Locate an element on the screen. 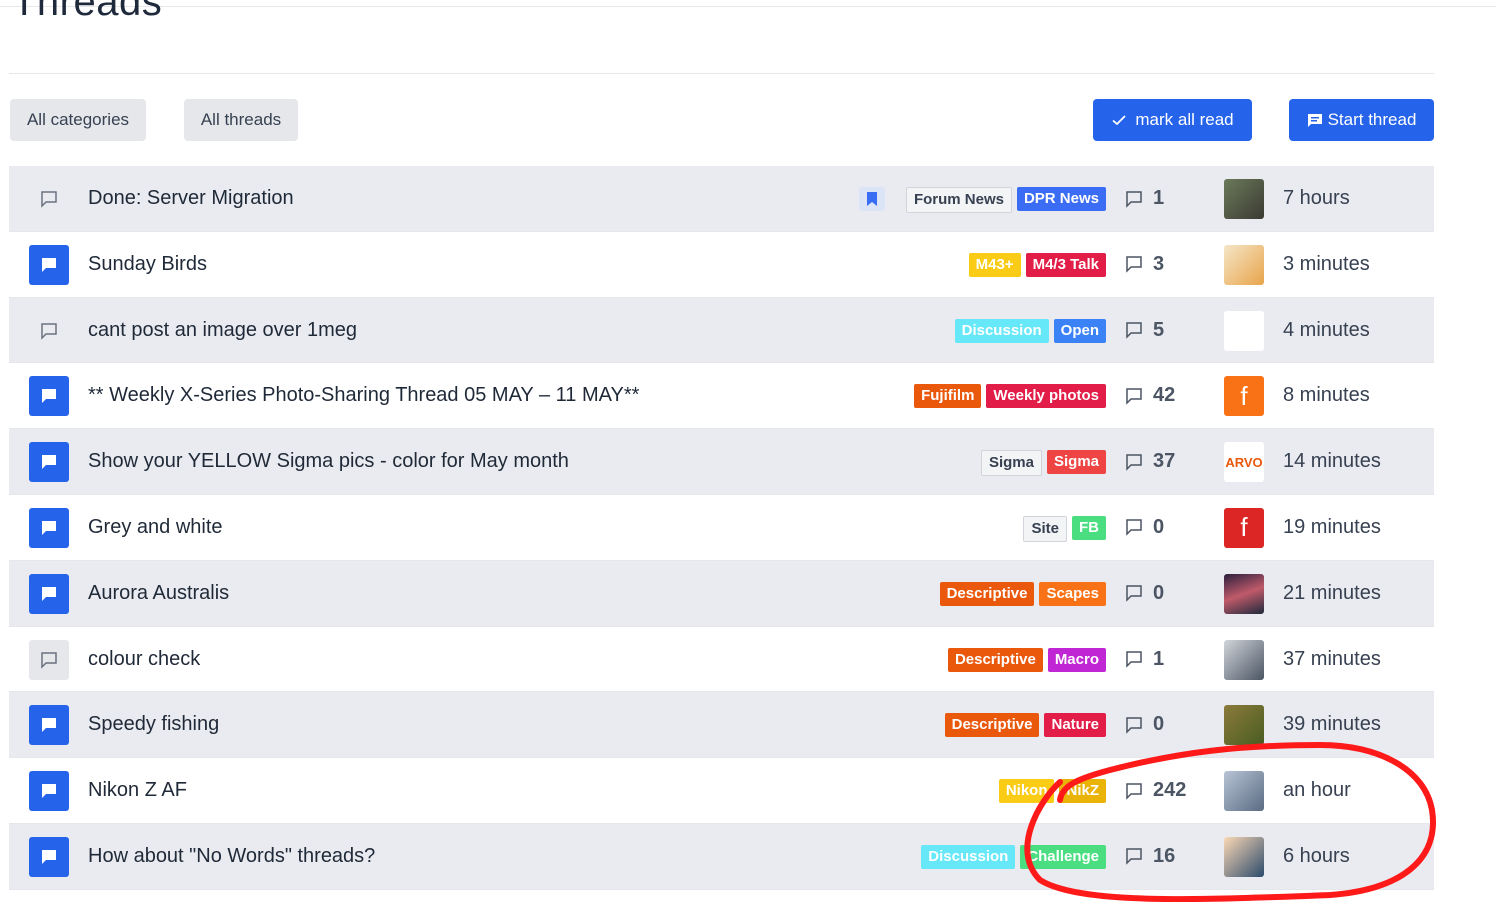  tag-group: Descriptive Scapes is located at coordinates (1022, 593).